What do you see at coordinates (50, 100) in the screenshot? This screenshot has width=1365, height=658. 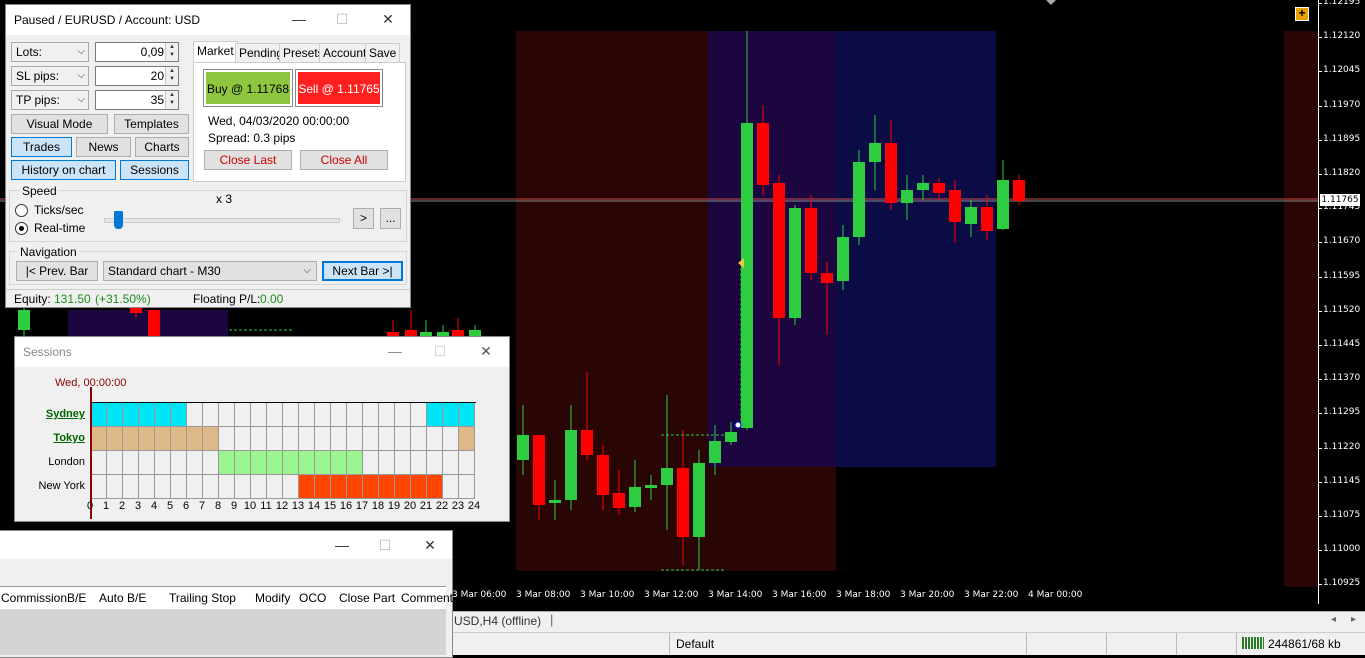 I see `tp-dropdown: TP pips: ⌵` at bounding box center [50, 100].